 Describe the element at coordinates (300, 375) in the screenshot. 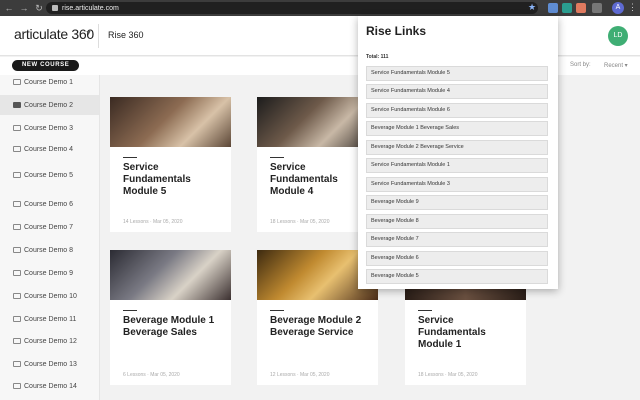

I see `course-meta: 12 Lessons · Mar 05, 2020` at that location.